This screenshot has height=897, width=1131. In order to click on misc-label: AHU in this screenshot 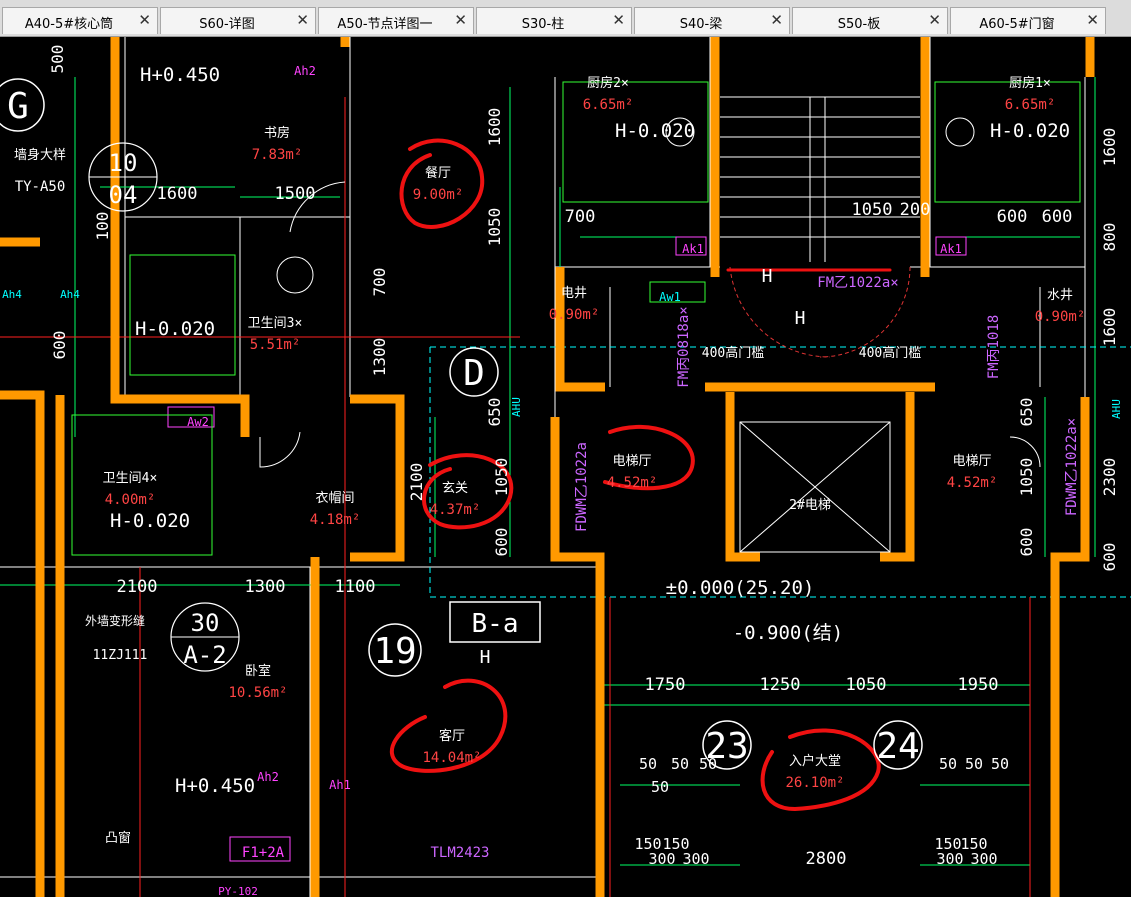, I will do `click(1116, 409)`.